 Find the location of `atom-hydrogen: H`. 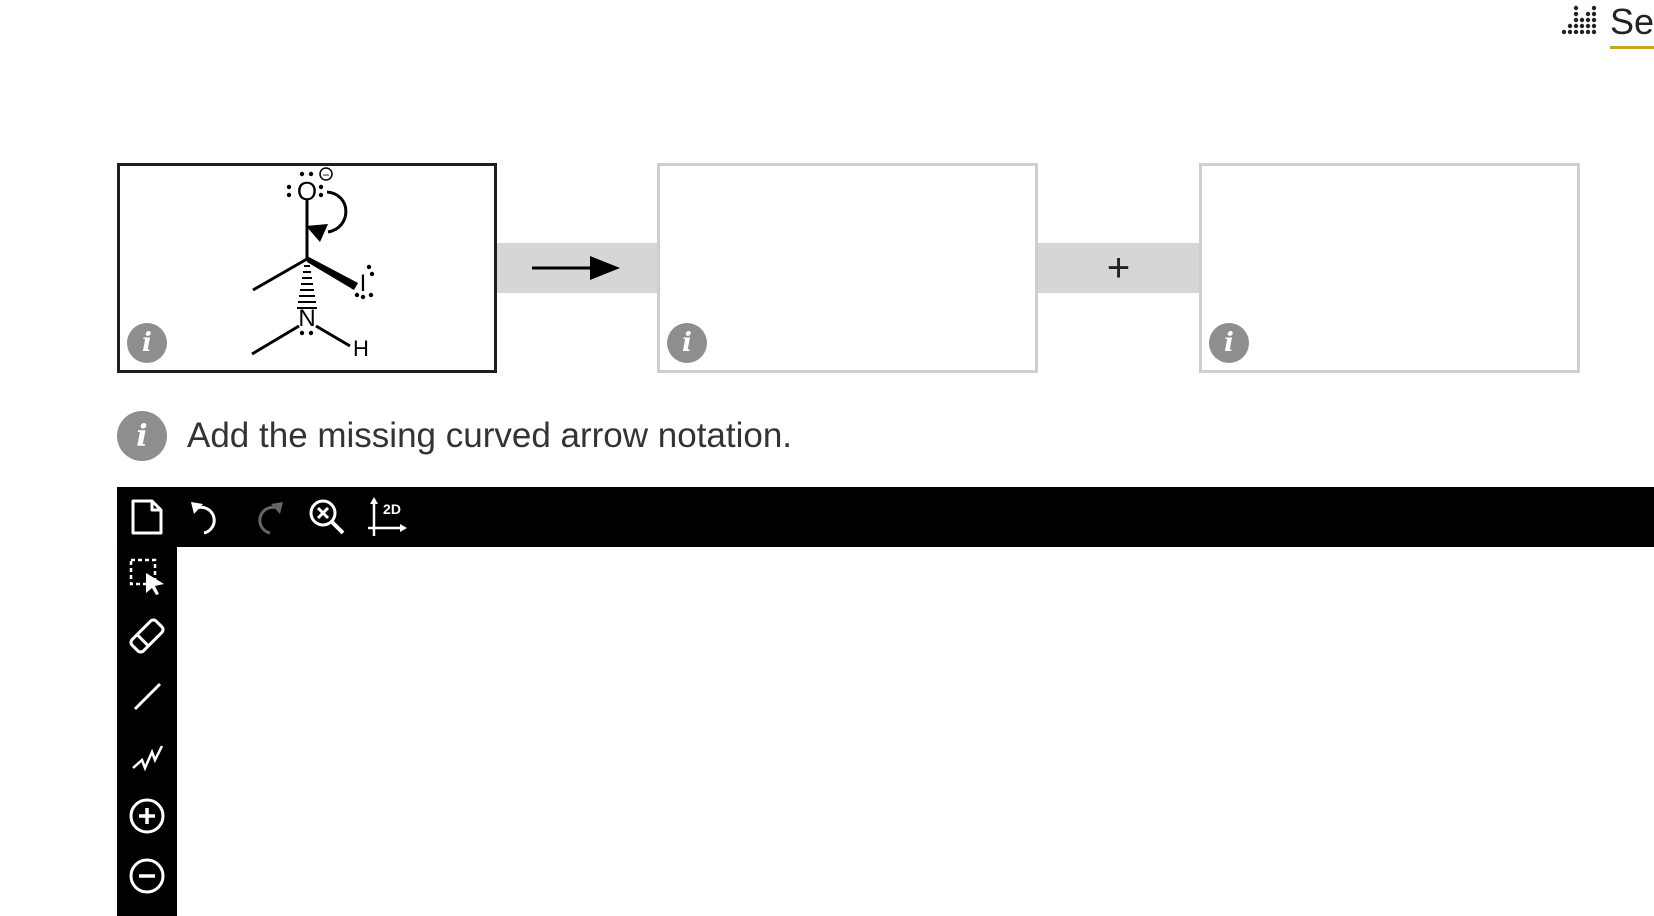

atom-hydrogen: H is located at coordinates (361, 348).